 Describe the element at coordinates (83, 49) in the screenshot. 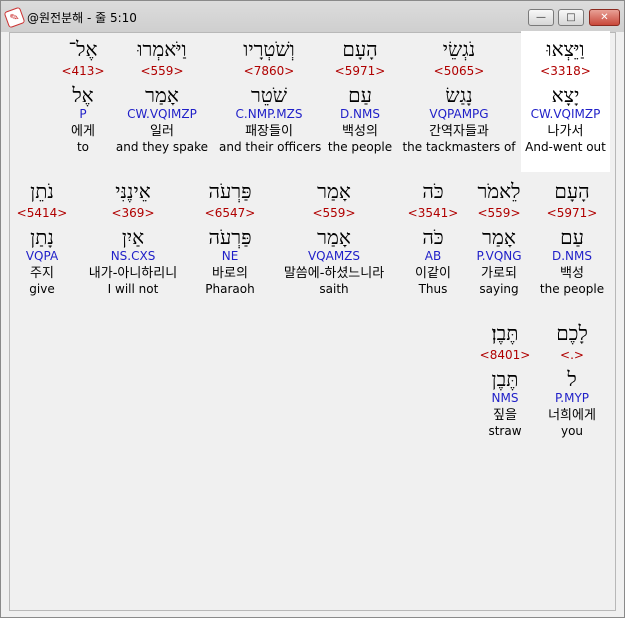

I see `hebrew-word: אֶל־` at that location.